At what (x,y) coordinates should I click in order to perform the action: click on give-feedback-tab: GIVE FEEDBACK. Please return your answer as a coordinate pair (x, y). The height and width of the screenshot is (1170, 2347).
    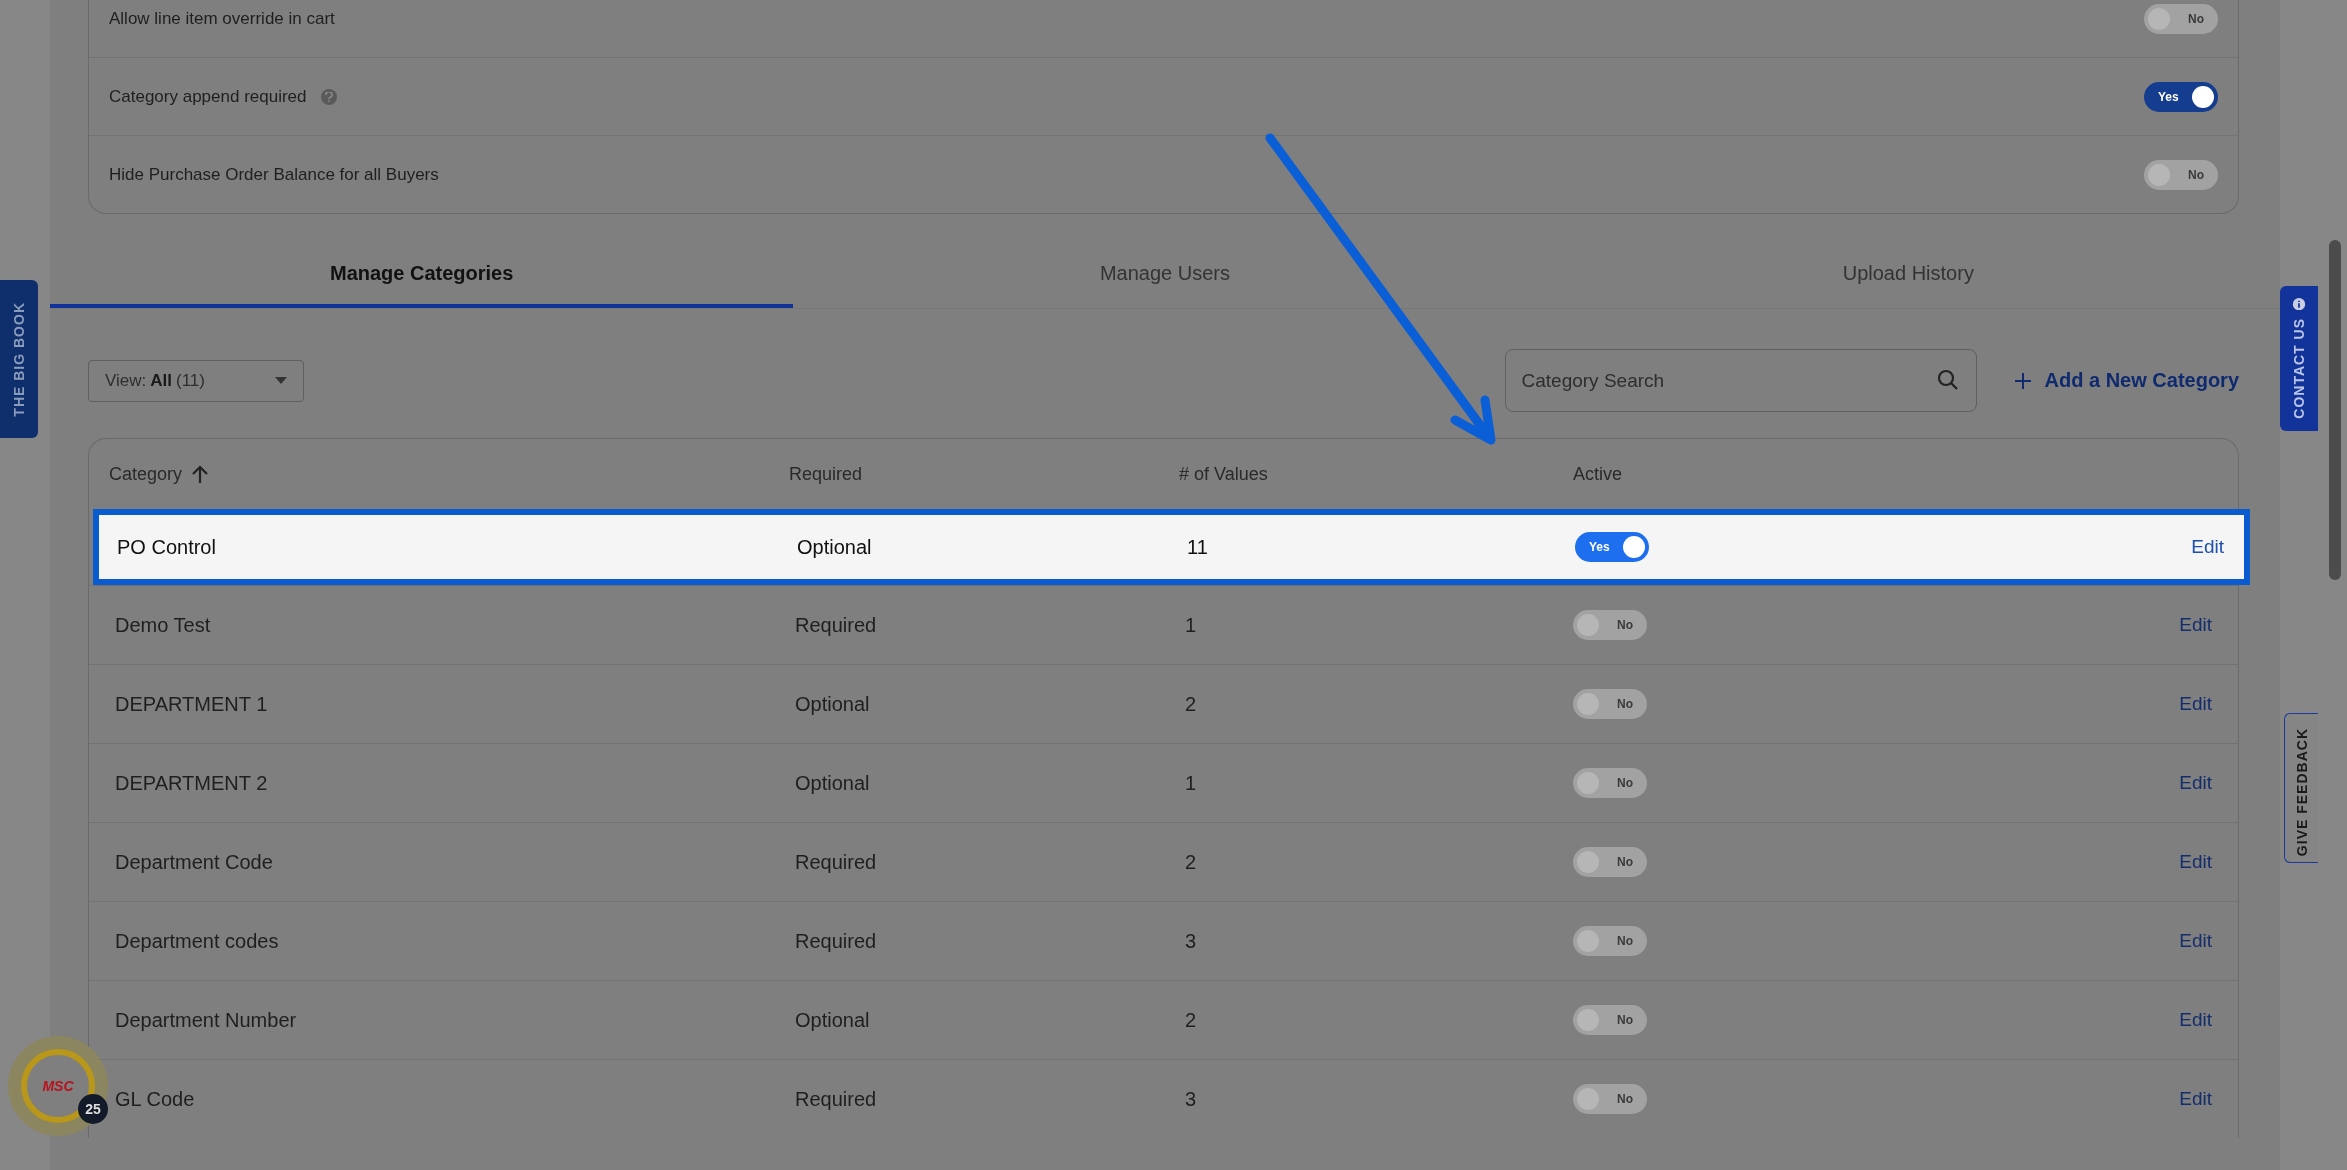
    Looking at the image, I should click on (2301, 788).